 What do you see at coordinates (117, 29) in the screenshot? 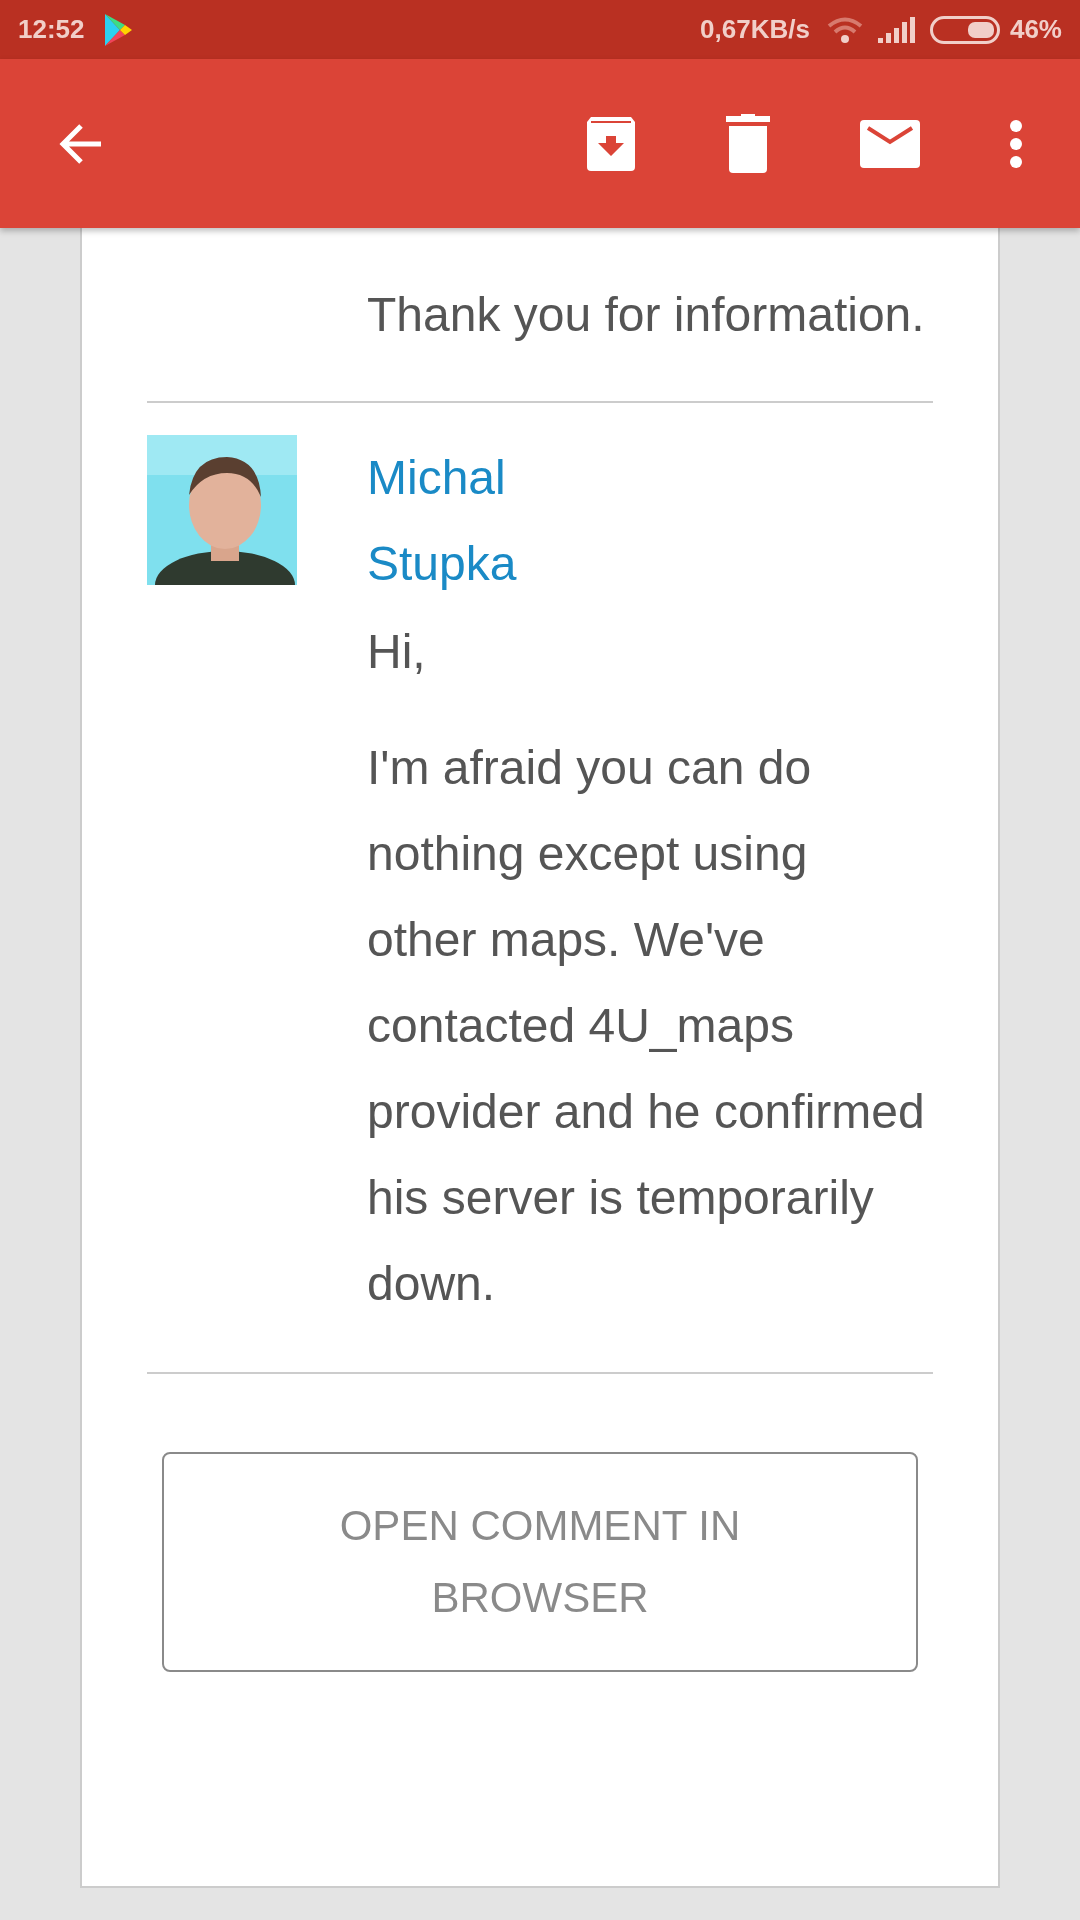
I see `store-icon` at bounding box center [117, 29].